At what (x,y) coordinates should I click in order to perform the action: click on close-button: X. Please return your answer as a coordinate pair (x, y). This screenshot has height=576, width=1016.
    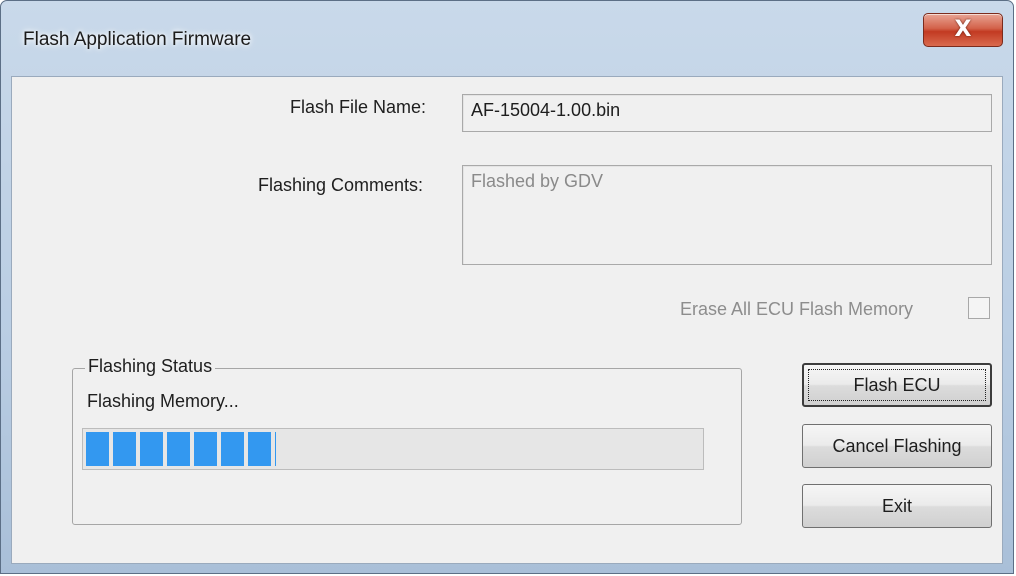
    Looking at the image, I should click on (963, 30).